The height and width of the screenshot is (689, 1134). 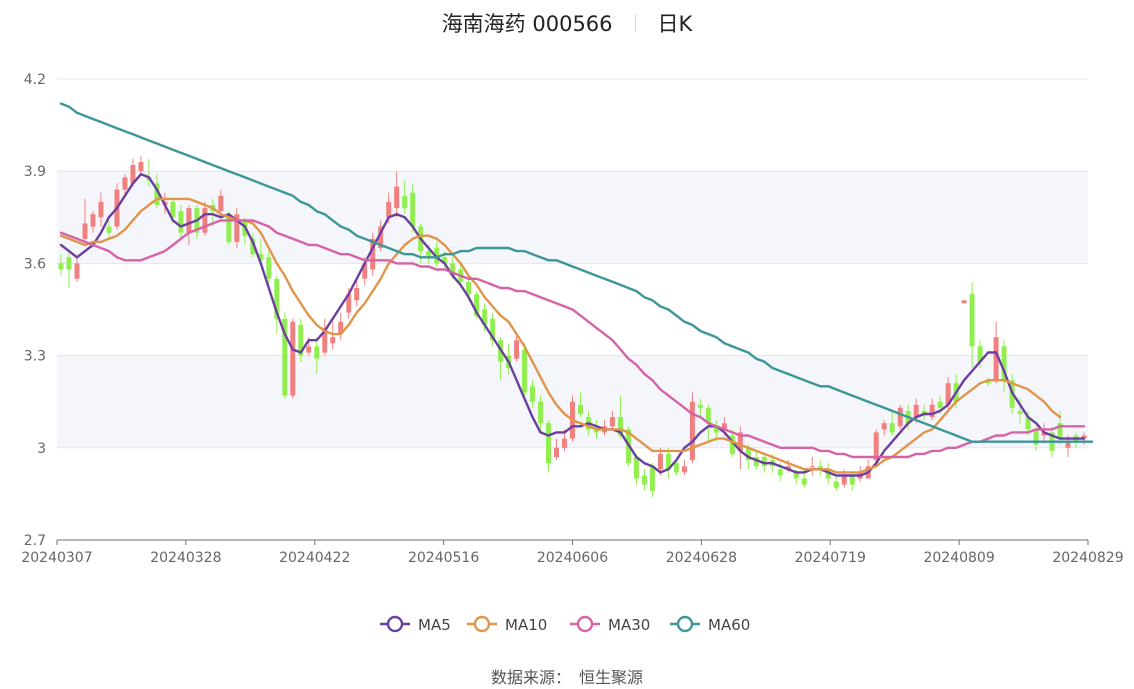 I want to click on y-tick-label: 3.6, so click(x=35, y=264).